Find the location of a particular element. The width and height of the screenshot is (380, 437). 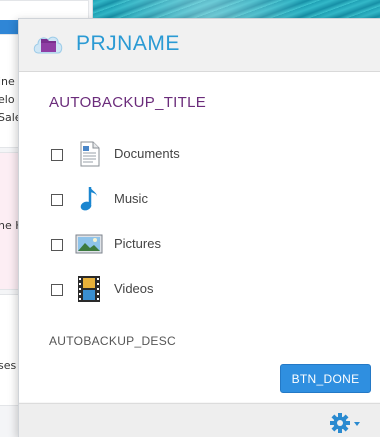

videos-checkbox is located at coordinates (57, 290).